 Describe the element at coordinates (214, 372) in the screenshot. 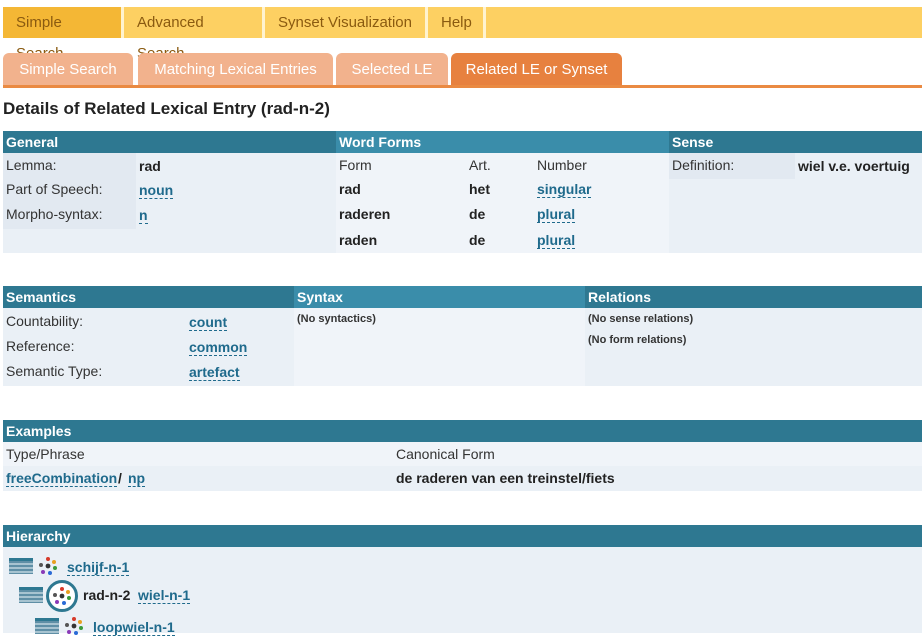

I see `semantic-type-link: artefact` at that location.